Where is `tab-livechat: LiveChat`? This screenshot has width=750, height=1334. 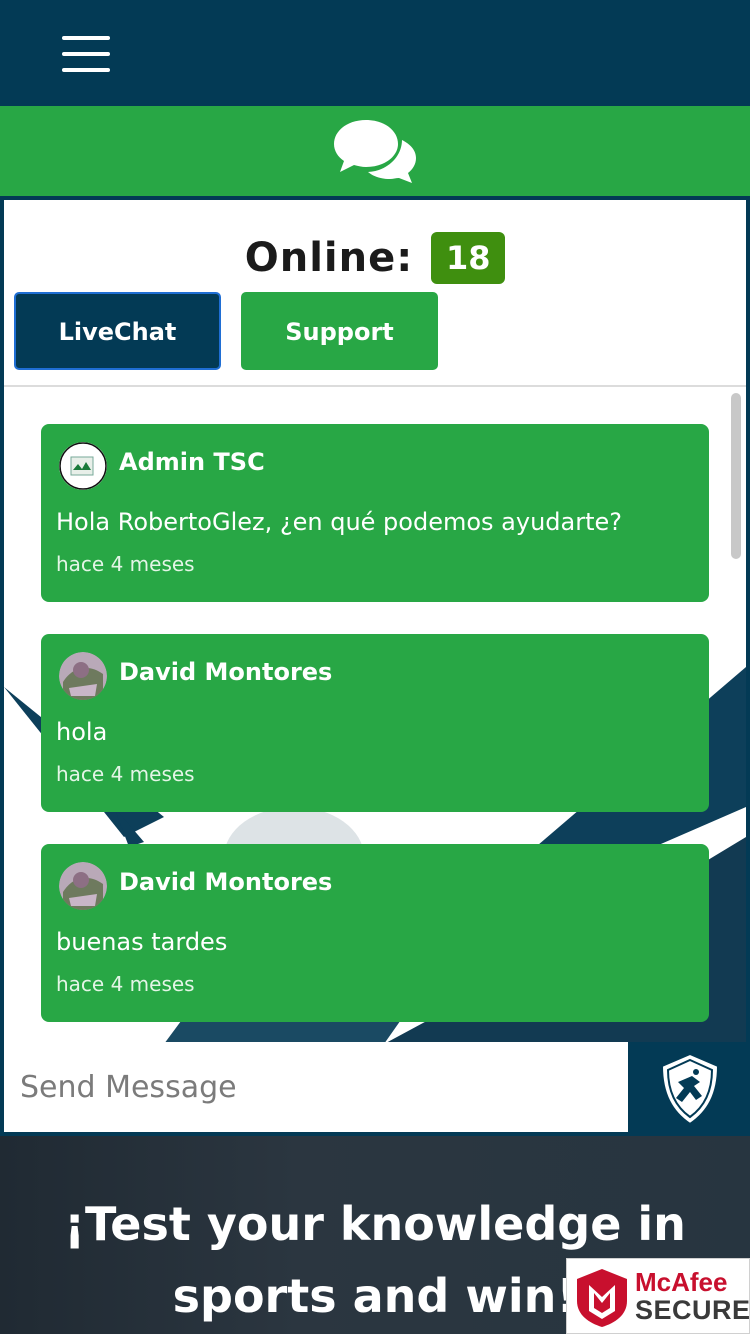 tab-livechat: LiveChat is located at coordinates (117, 331).